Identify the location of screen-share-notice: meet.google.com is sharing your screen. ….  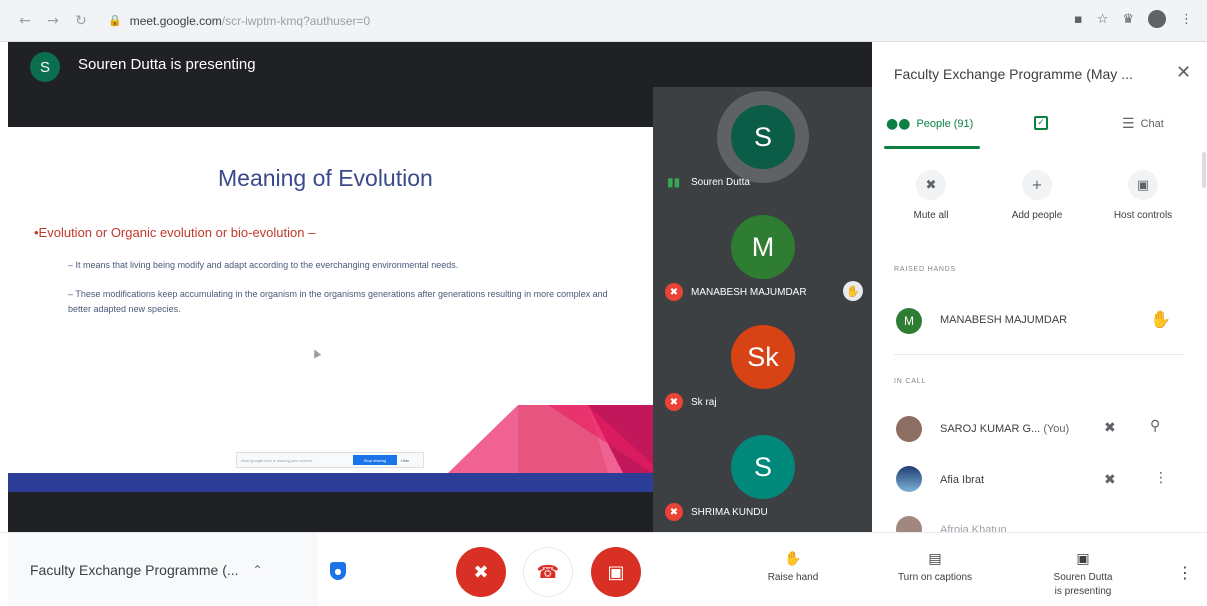
(330, 460).